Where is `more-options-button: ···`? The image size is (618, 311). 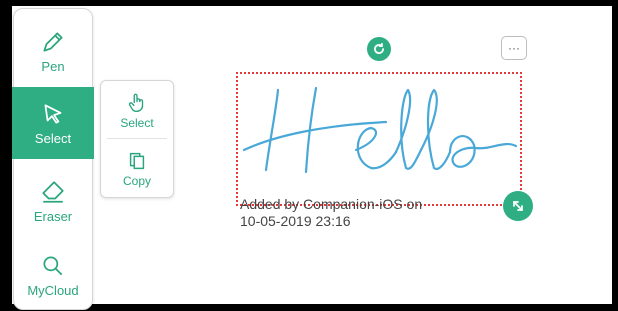
more-options-button: ··· is located at coordinates (514, 48).